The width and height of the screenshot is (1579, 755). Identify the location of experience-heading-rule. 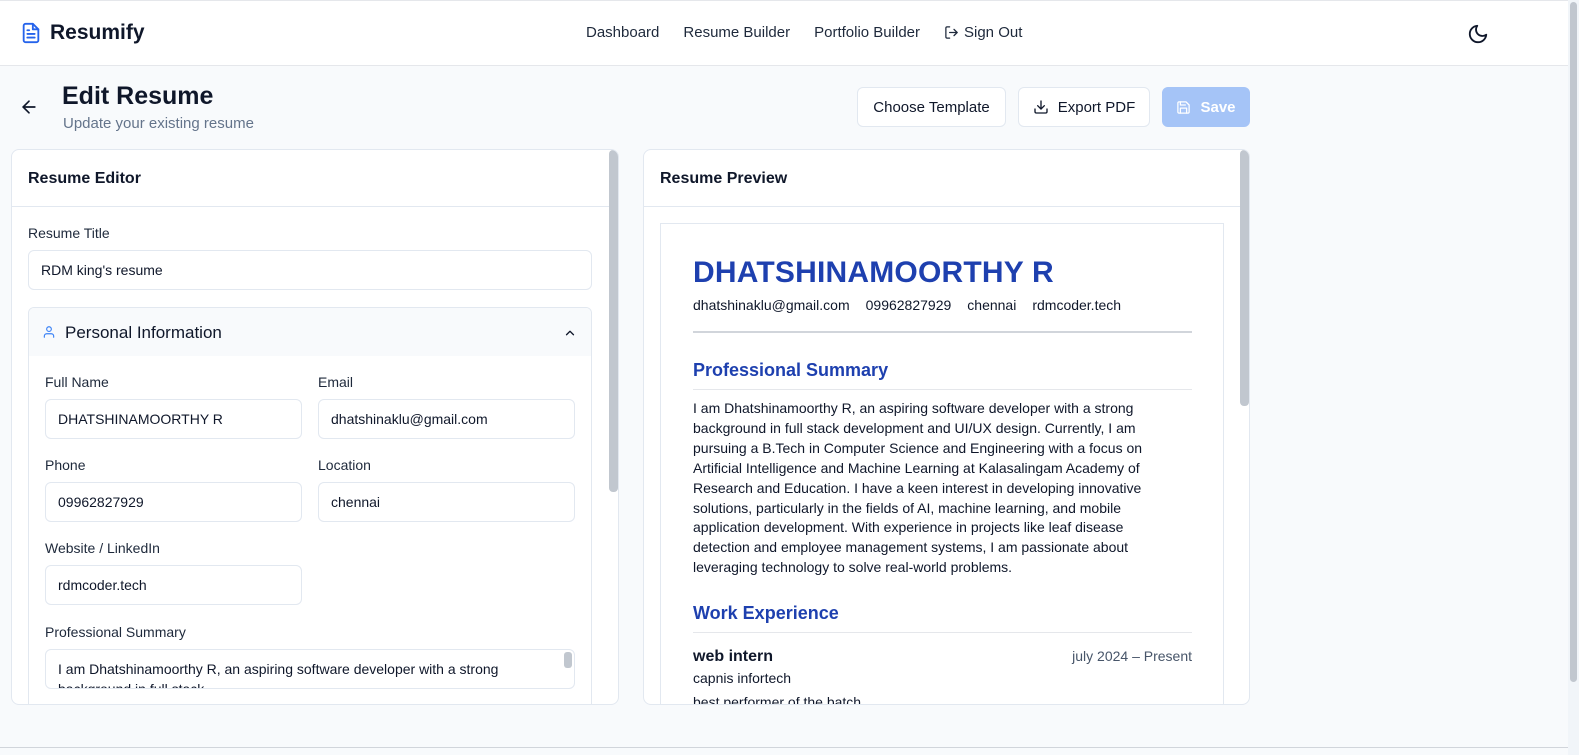
(942, 632).